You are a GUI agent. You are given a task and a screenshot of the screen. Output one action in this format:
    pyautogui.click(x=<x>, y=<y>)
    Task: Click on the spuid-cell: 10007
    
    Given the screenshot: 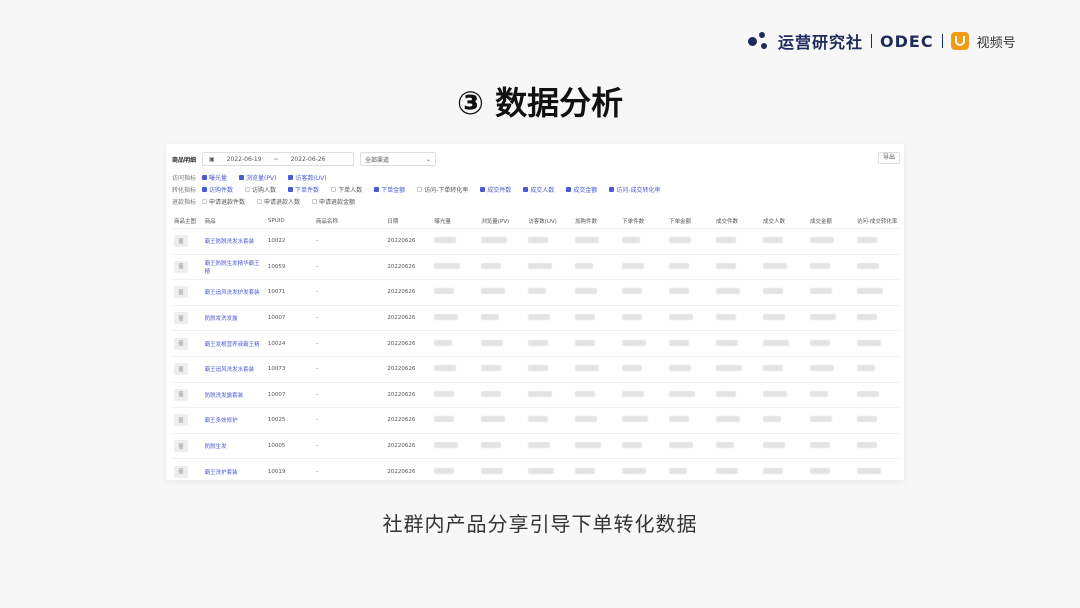 What is the action you would take?
    pyautogui.click(x=289, y=395)
    